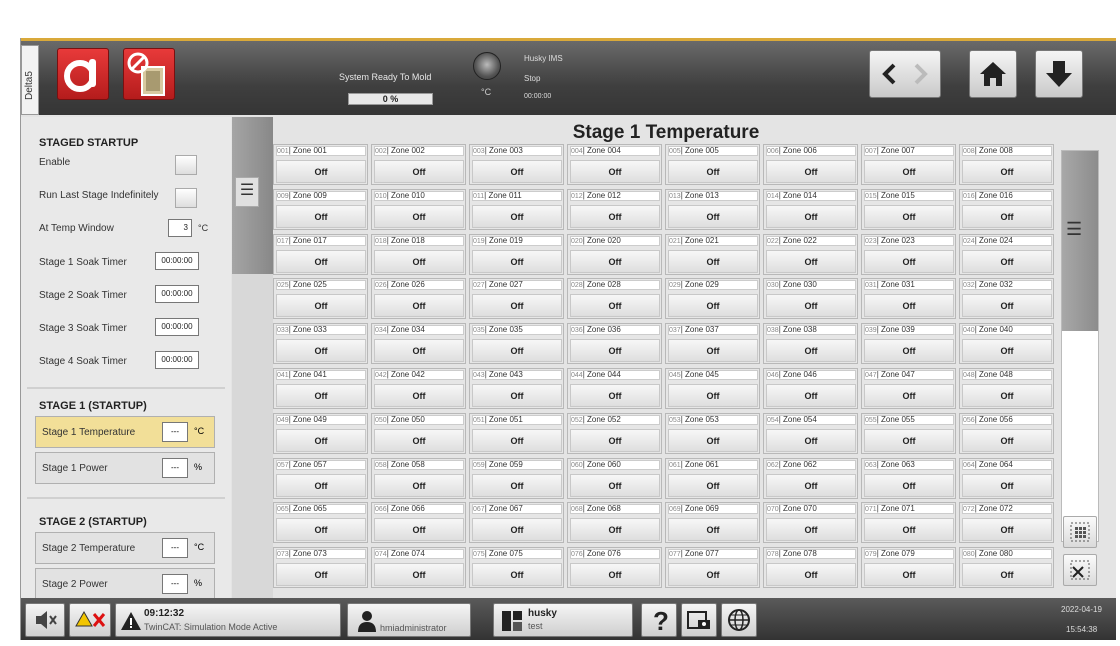 The width and height of the screenshot is (1120, 646). I want to click on zone-cell: 022| Zone 022 Off, so click(810, 254).